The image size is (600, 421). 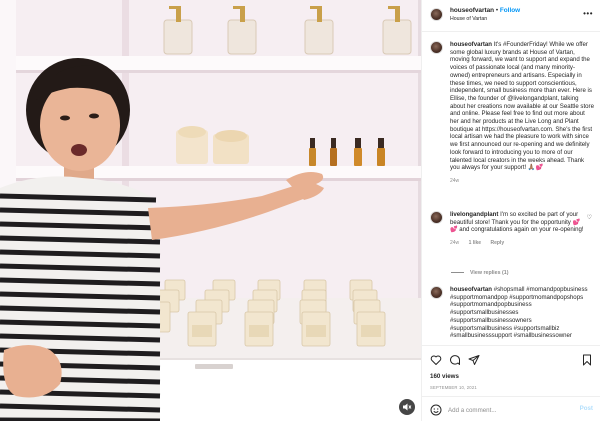 What do you see at coordinates (453, 387) in the screenshot?
I see `post-date: SEPTEMBER 10, 2021` at bounding box center [453, 387].